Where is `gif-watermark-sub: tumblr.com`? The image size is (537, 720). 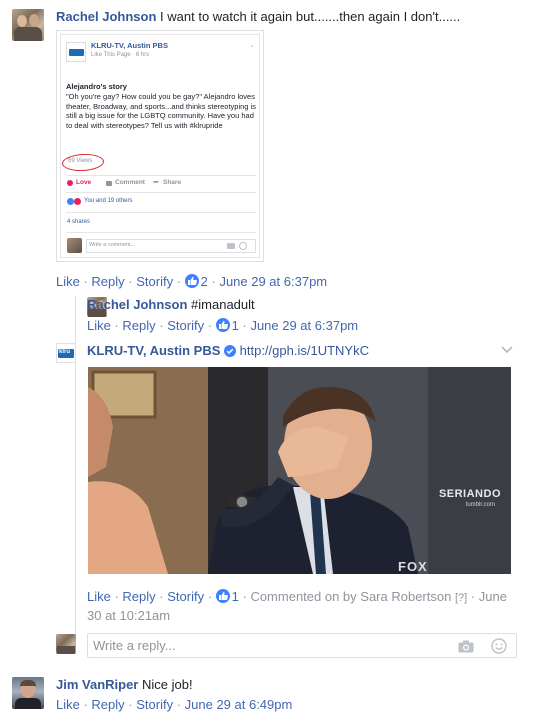 gif-watermark-sub: tumblr.com is located at coordinates (480, 505).